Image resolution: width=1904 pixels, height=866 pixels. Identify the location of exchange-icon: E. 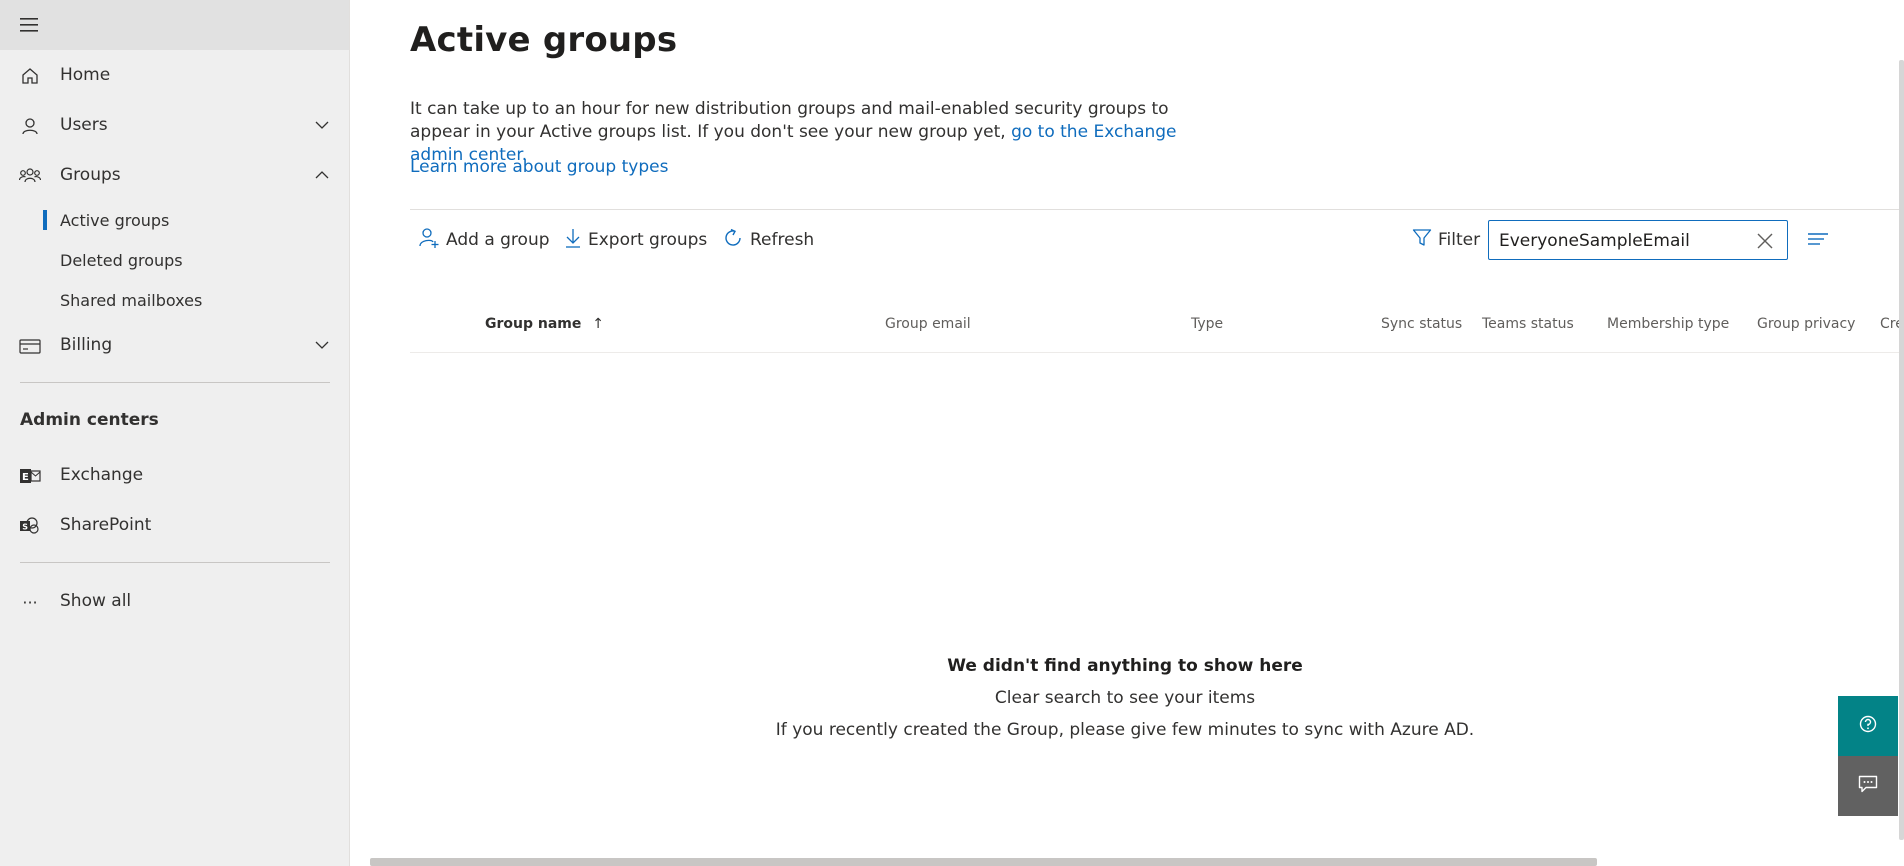
(30, 476).